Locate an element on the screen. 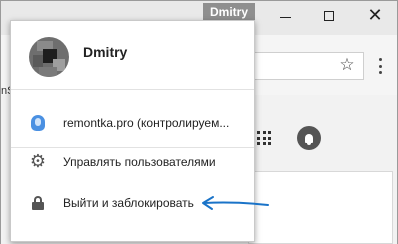 The image size is (398, 244). avatar is located at coordinates (49, 57).